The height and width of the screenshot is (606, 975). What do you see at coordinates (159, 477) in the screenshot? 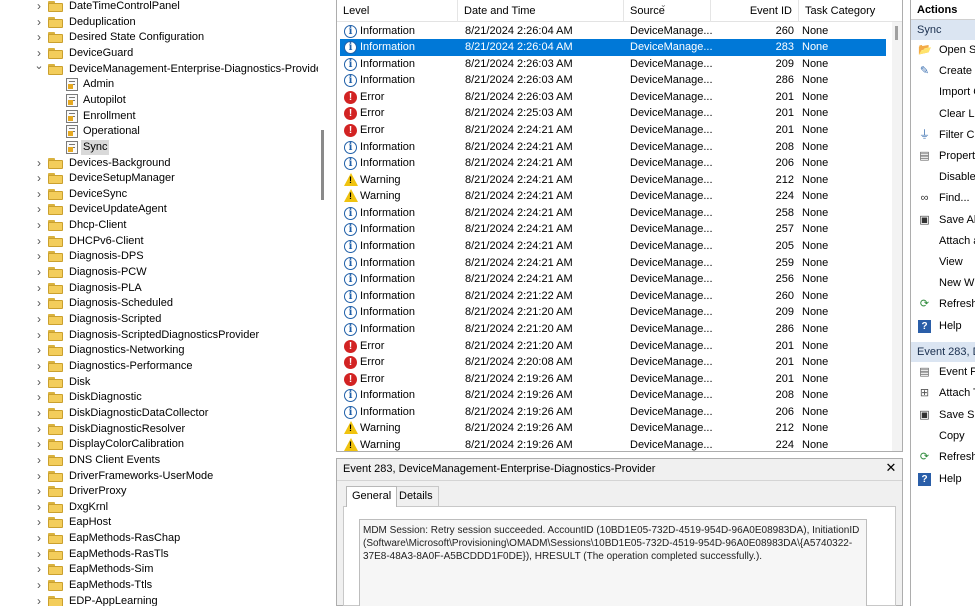
I see `tree-folder-item: › DriverFrameworks-UserMode` at bounding box center [159, 477].